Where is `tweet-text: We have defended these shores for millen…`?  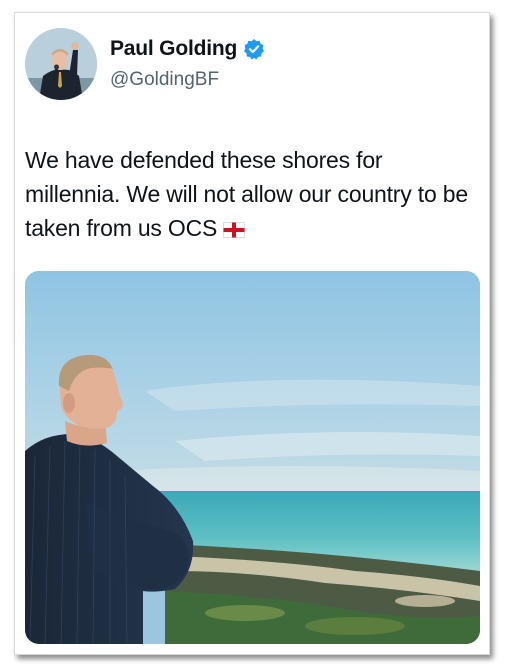 tweet-text: We have defended these shores for millen… is located at coordinates (250, 194).